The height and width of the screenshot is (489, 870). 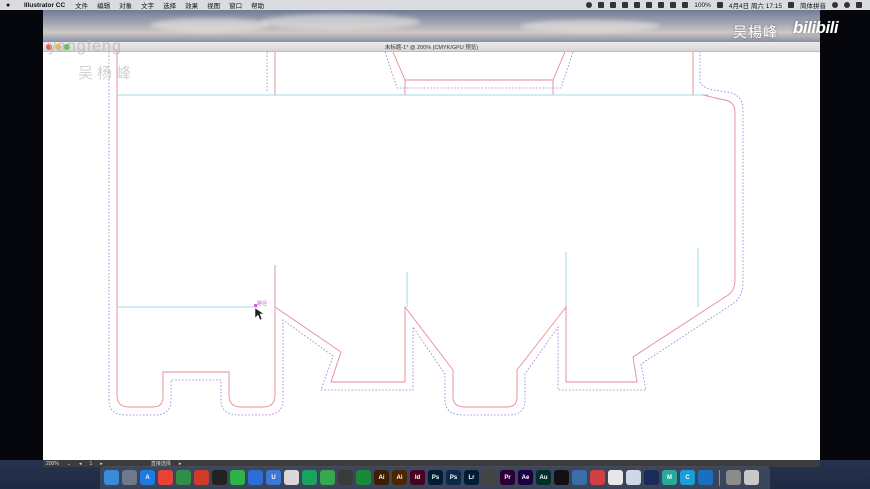 What do you see at coordinates (85, 46) in the screenshot?
I see `watermark-name-en: yangfeng` at bounding box center [85, 46].